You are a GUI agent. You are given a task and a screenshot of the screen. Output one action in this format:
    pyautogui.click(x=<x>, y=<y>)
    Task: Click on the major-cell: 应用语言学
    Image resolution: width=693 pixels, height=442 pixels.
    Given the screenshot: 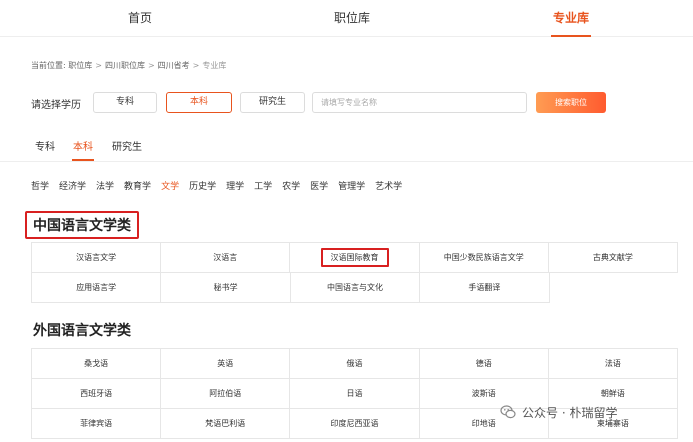 What is the action you would take?
    pyautogui.click(x=97, y=288)
    